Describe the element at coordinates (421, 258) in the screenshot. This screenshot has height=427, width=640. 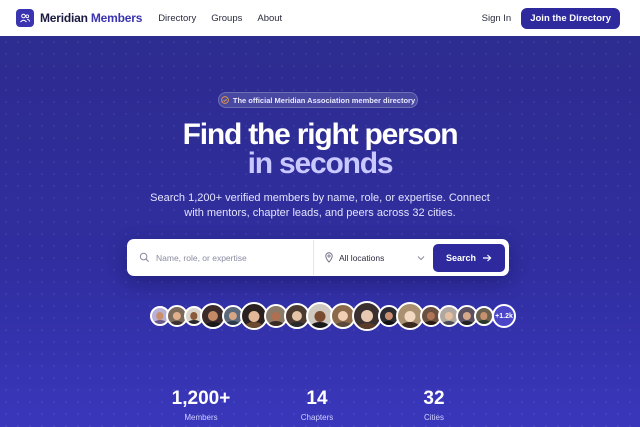
I see `chevron-down-icon` at that location.